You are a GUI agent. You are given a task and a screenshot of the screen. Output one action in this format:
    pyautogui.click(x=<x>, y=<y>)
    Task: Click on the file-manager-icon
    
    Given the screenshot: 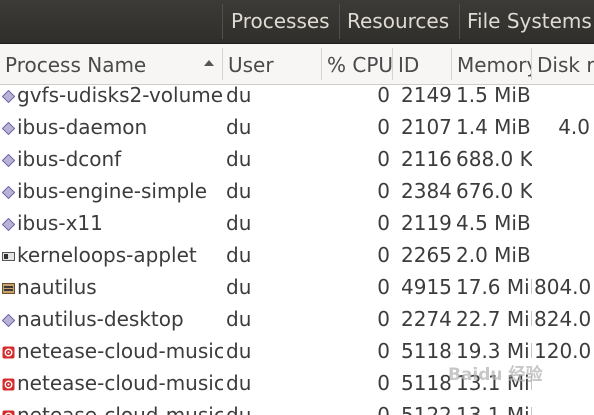 What is the action you would take?
    pyautogui.click(x=8, y=287)
    